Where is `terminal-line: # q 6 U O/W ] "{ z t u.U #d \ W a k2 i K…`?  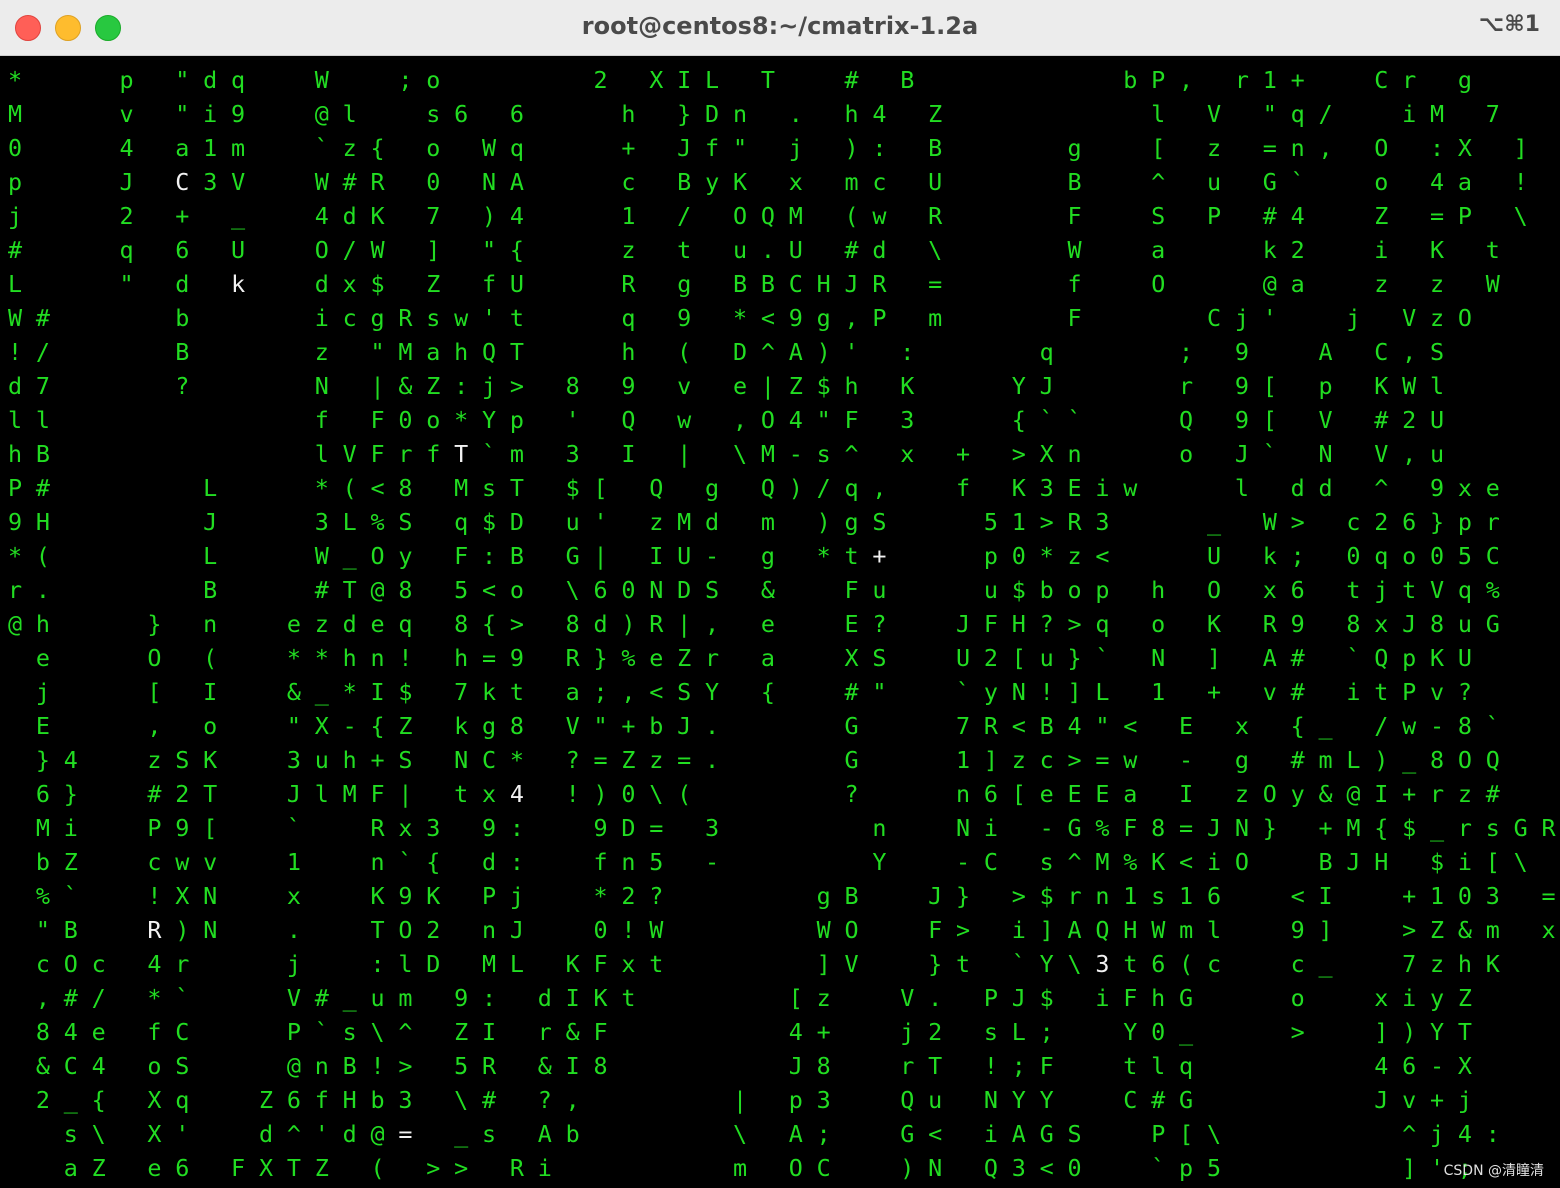 terminal-line: # q 6 U O/W ] "{ z t u.U #d \ W a k2 i K… is located at coordinates (761, 250).